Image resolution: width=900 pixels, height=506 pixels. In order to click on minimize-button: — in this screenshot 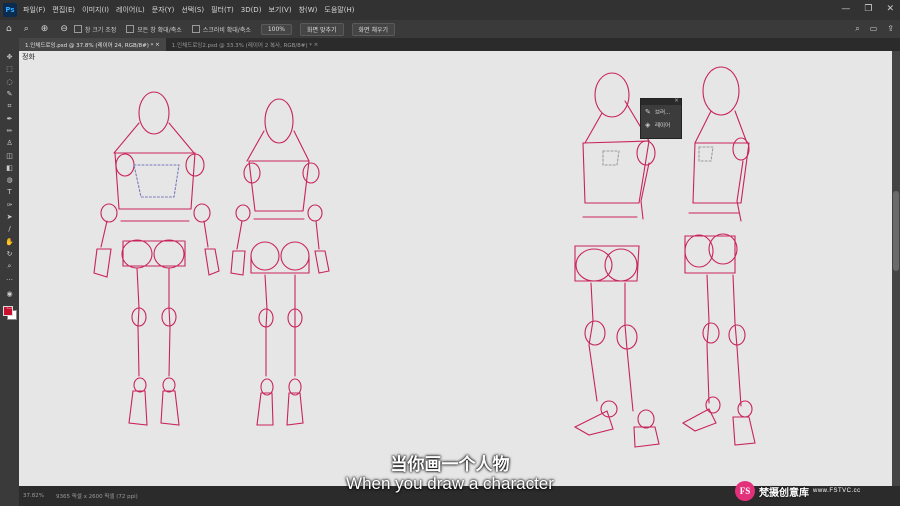, I will do `click(845, 9)`.